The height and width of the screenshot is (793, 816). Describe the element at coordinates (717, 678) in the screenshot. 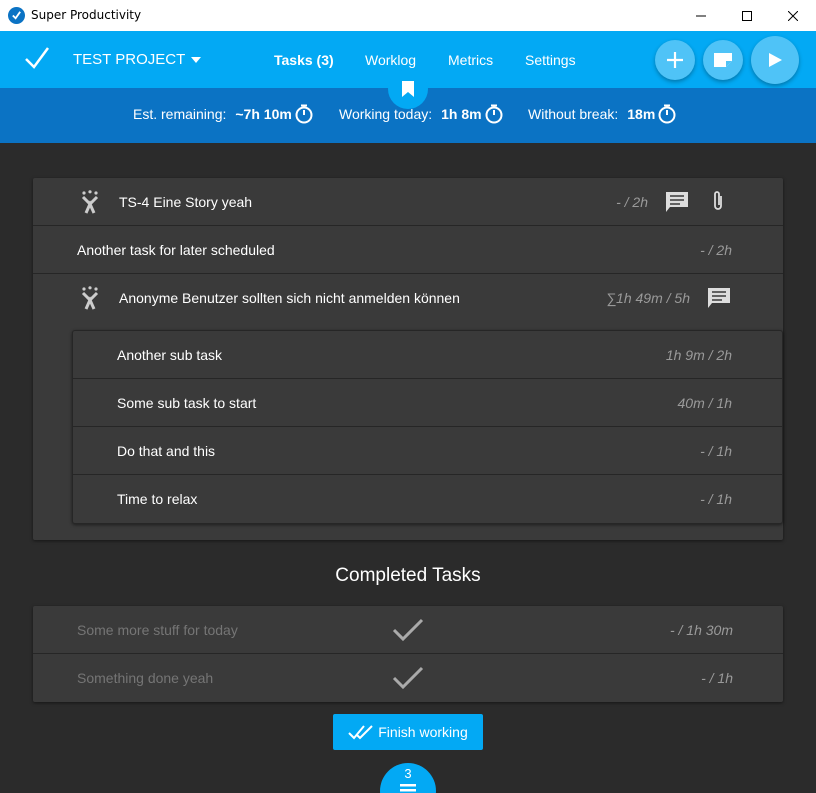

I see `completed-time: - / 1h` at that location.